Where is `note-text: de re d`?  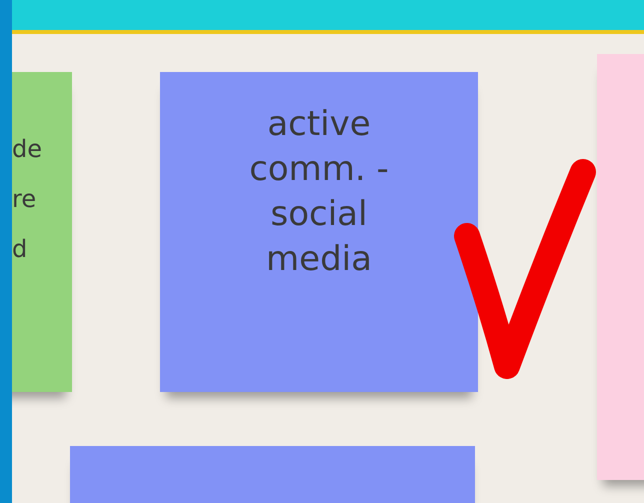
note-text: de re d is located at coordinates (27, 199).